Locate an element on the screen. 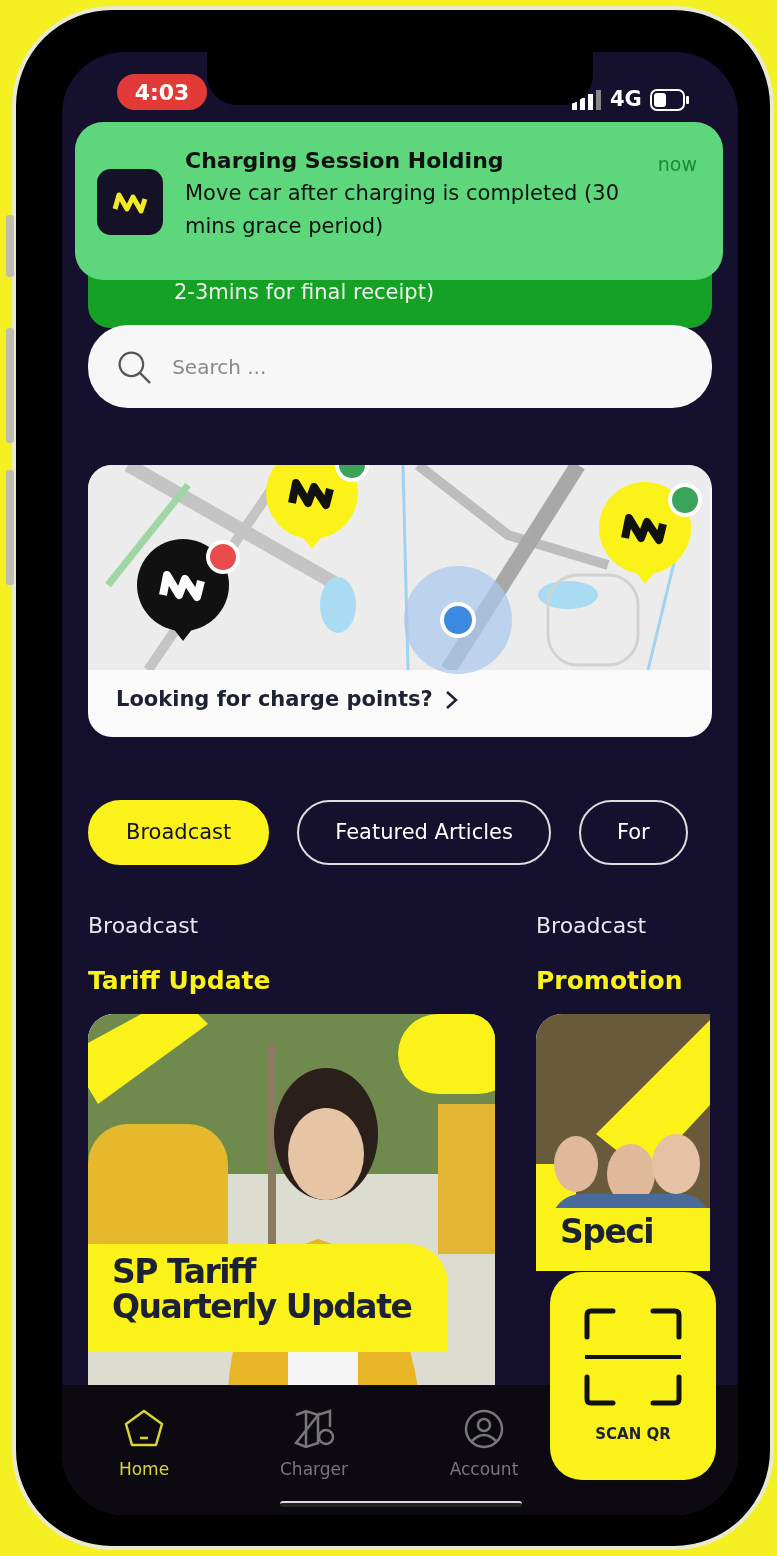 The height and width of the screenshot is (1556, 777). map-pin-icon is located at coordinates (314, 1429).